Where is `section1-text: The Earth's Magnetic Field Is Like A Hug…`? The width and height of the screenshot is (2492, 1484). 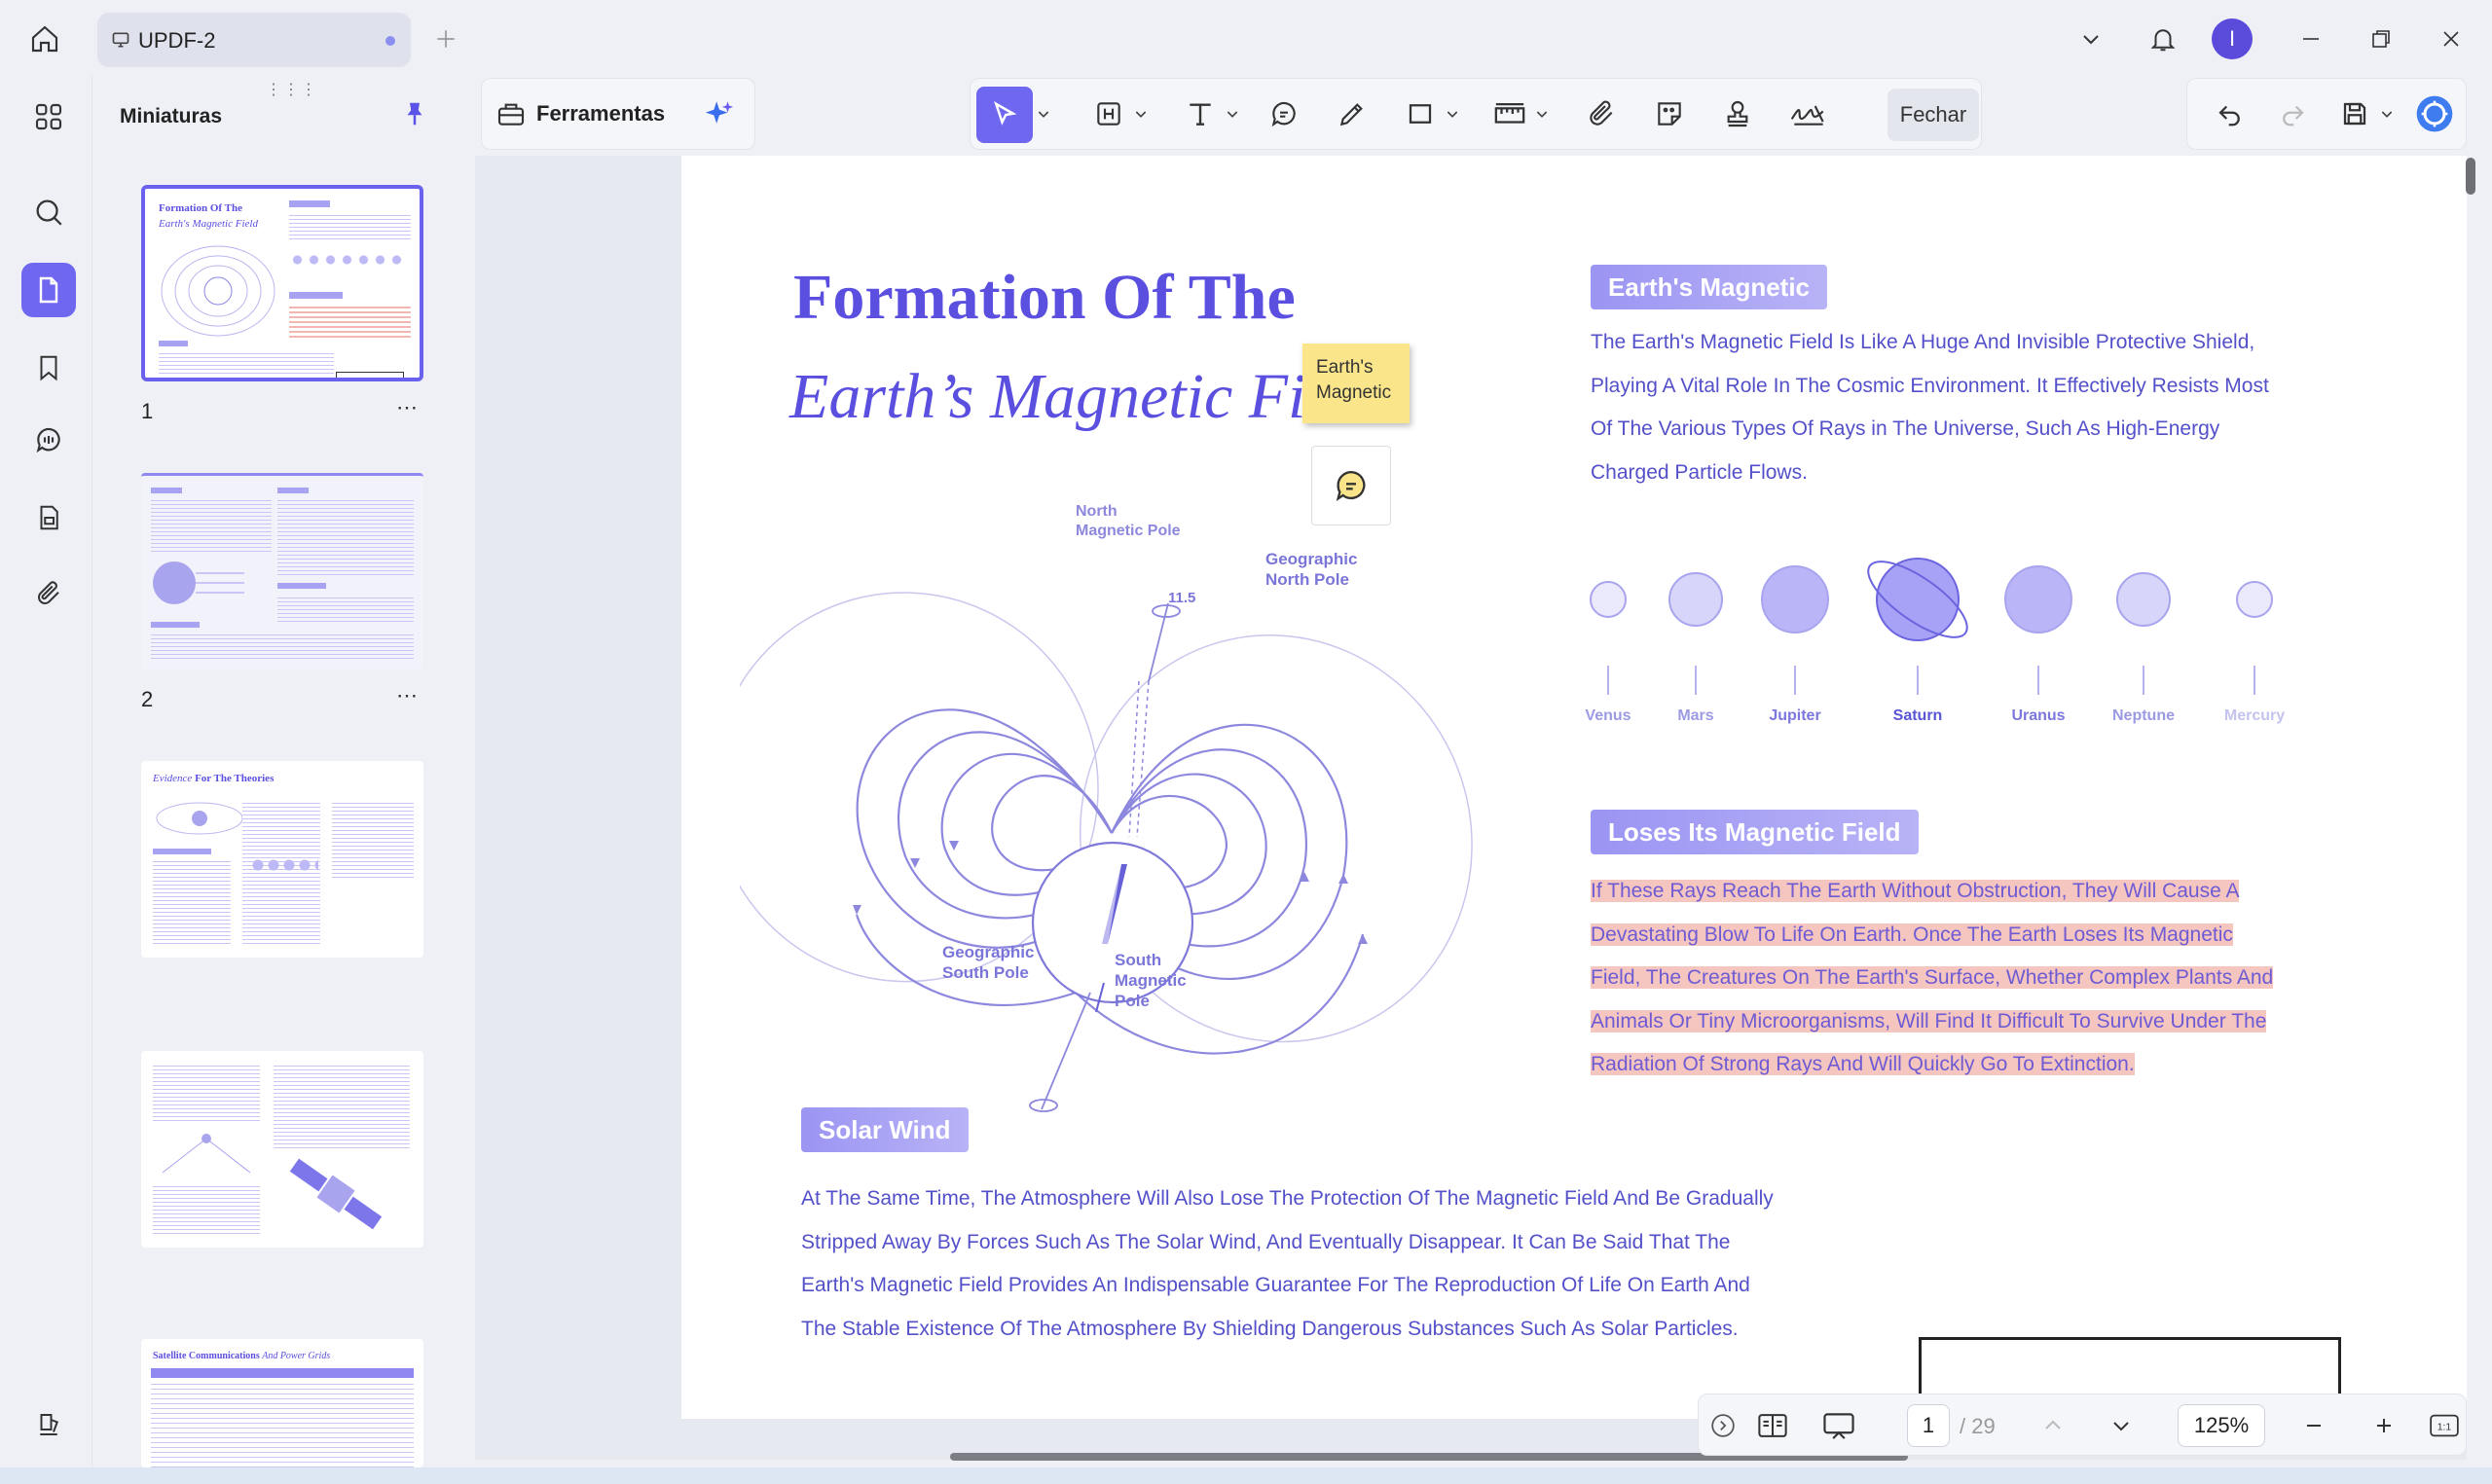
section1-text: The Earth's Magnetic Field Is Like A Hug… is located at coordinates (1930, 408).